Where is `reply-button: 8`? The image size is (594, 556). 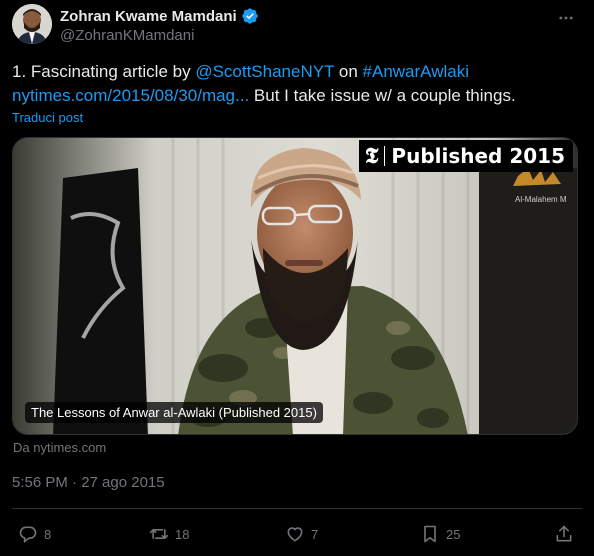 reply-button: 8 is located at coordinates (34, 534).